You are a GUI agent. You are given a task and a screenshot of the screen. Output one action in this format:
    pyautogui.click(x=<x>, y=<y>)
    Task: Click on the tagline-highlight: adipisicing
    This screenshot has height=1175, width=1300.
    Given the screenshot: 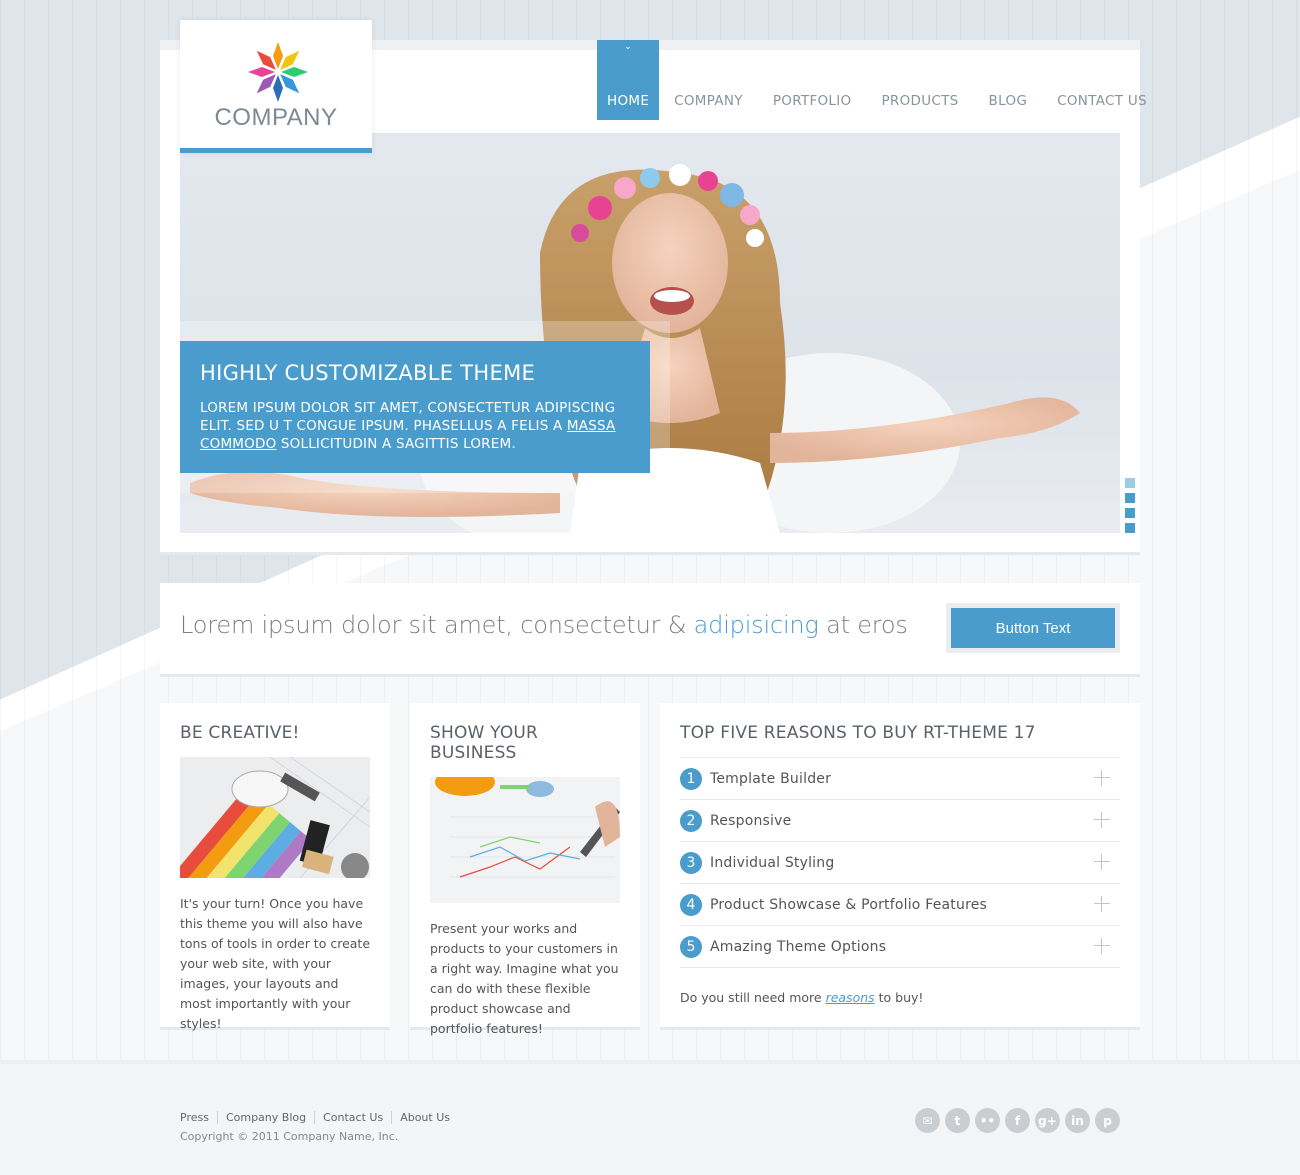 What is the action you would take?
    pyautogui.click(x=756, y=625)
    